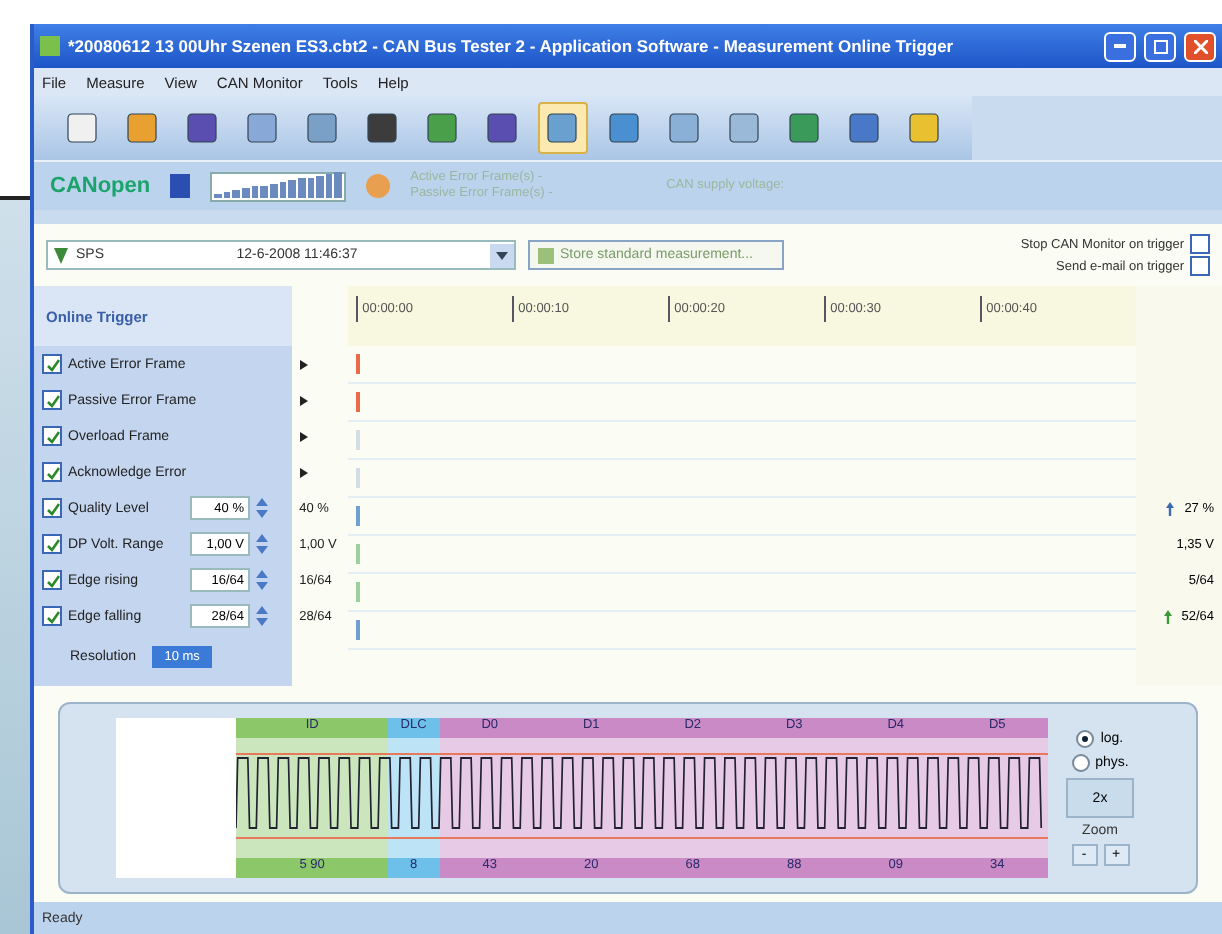 Image resolution: width=1222 pixels, height=934 pixels. I want to click on caret-icon, so click(501, 255).